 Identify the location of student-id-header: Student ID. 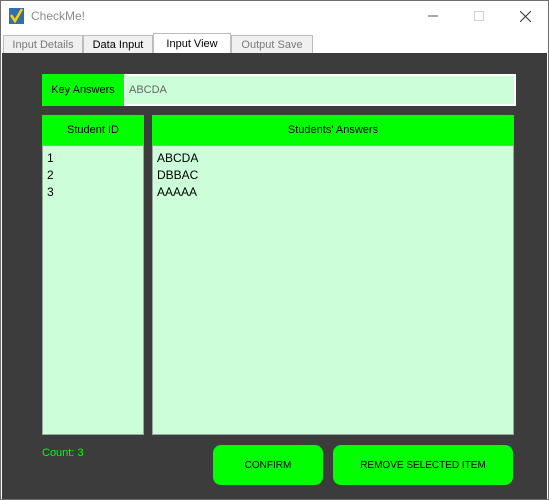
(93, 130).